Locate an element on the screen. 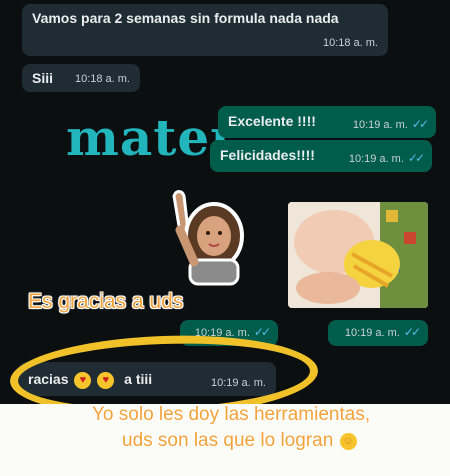  hugging-face-icon: ☺ is located at coordinates (348, 442).